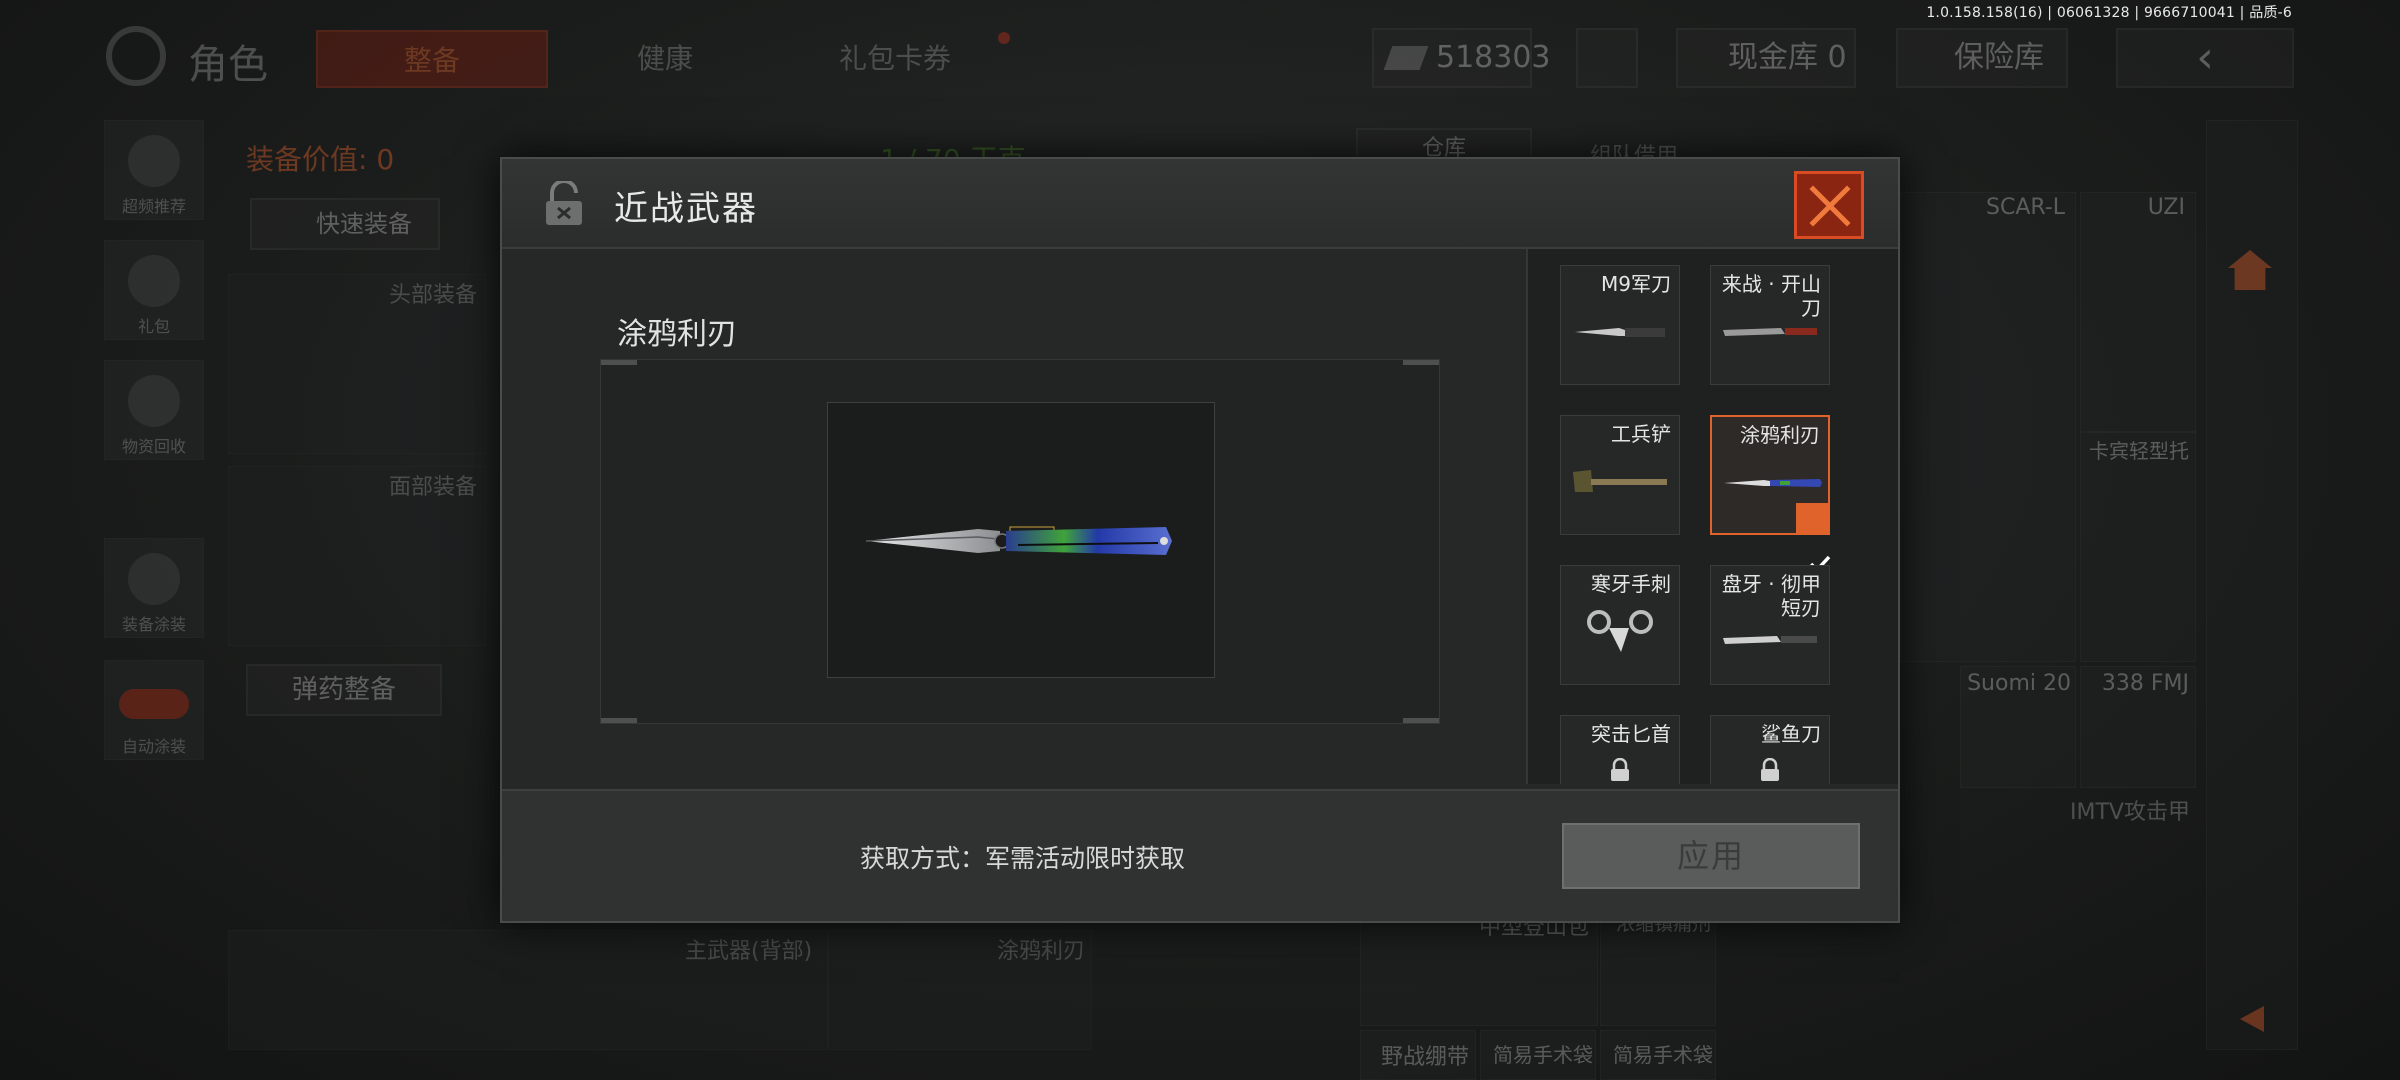 The height and width of the screenshot is (1080, 2400). What do you see at coordinates (2138, 312) in the screenshot?
I see `weapon-card-uzi: UZI` at bounding box center [2138, 312].